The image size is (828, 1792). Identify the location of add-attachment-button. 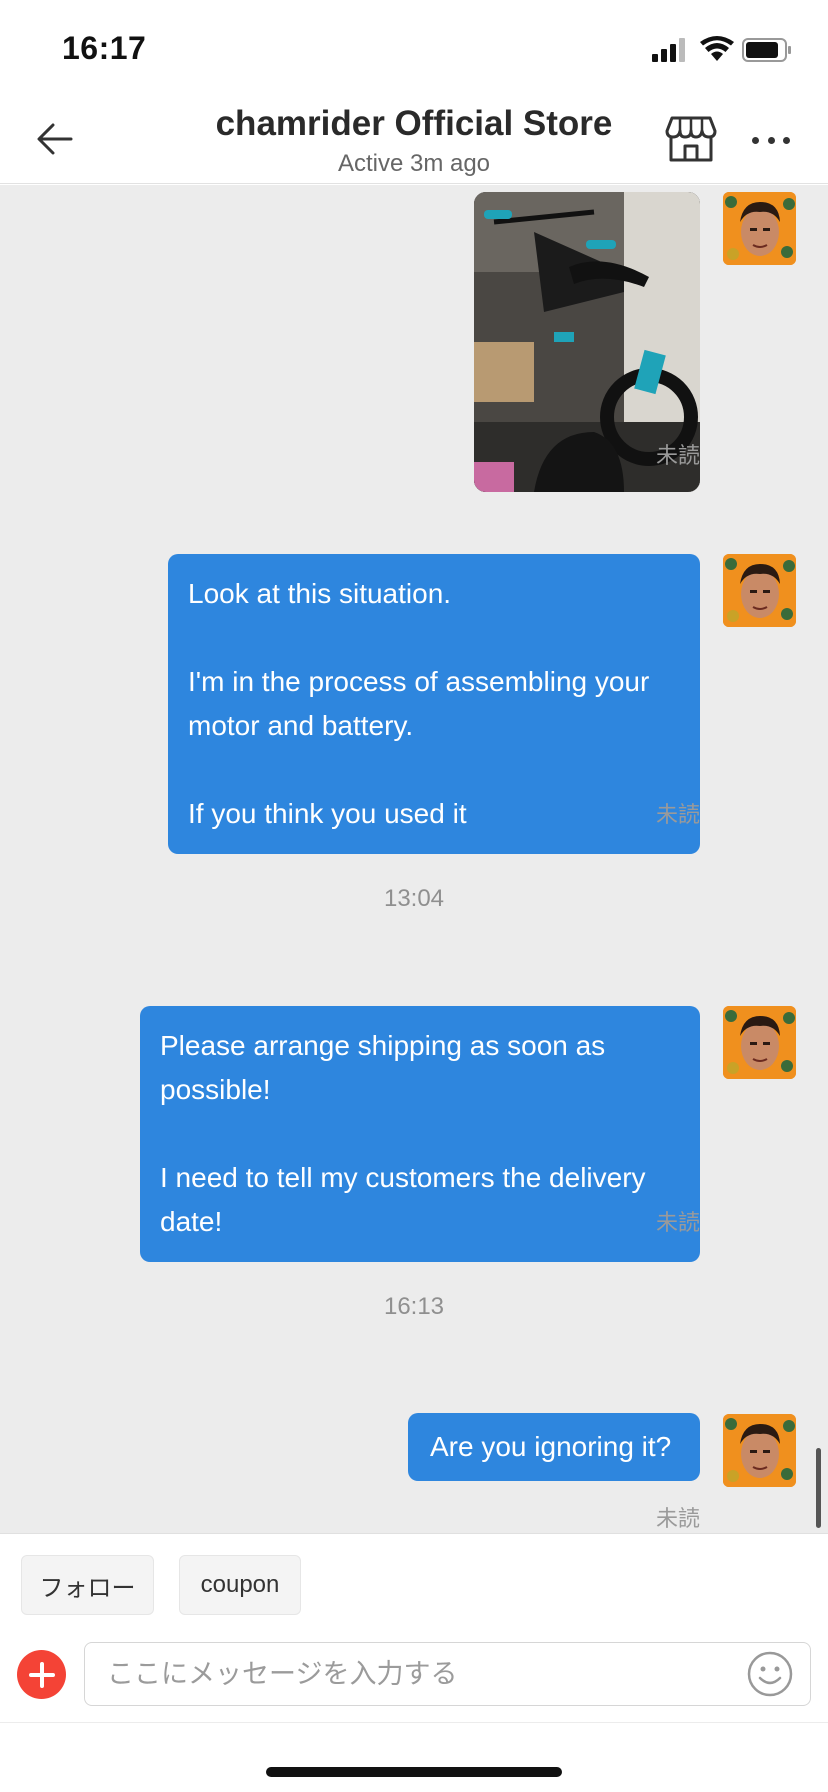
(41, 1674).